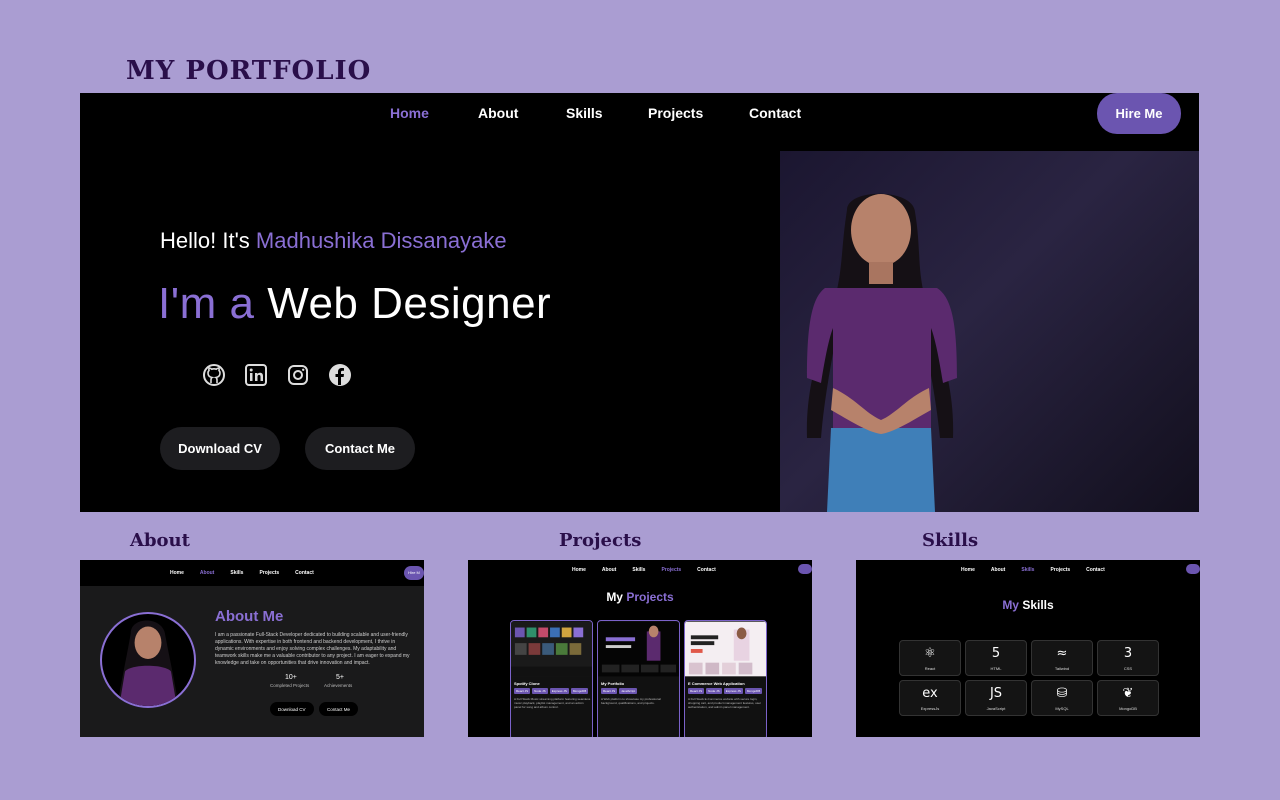 The width and height of the screenshot is (1280, 800). Describe the element at coordinates (1062, 668) in the screenshot. I see `skill-label: Tailwind` at that location.